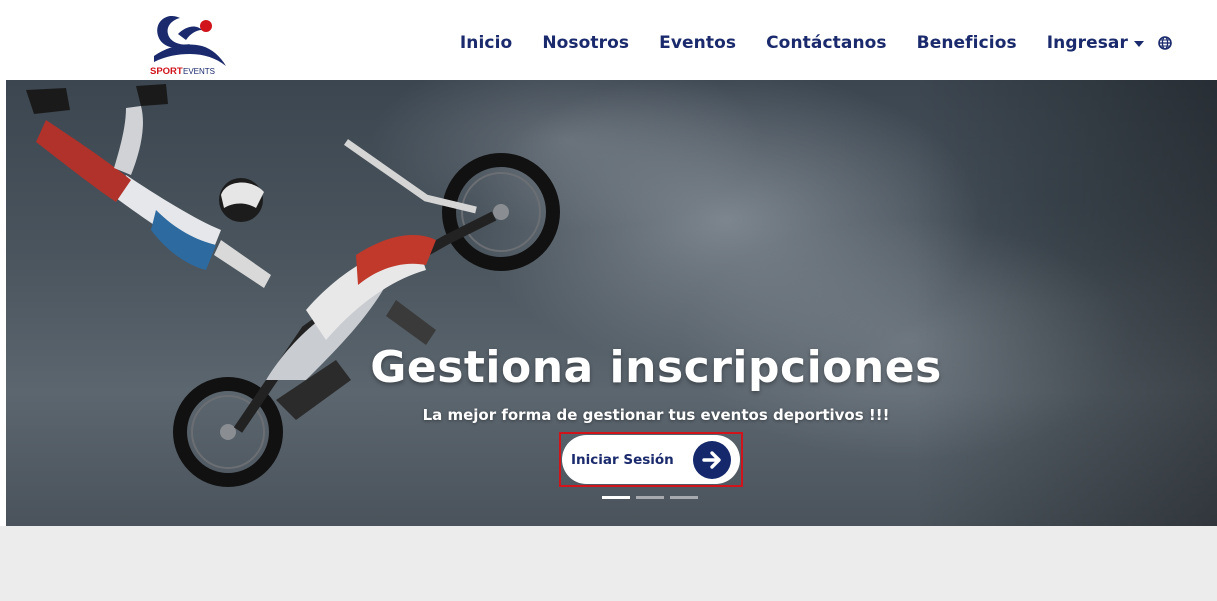  I want to click on logo-text-sport: SPORT, so click(166, 71).